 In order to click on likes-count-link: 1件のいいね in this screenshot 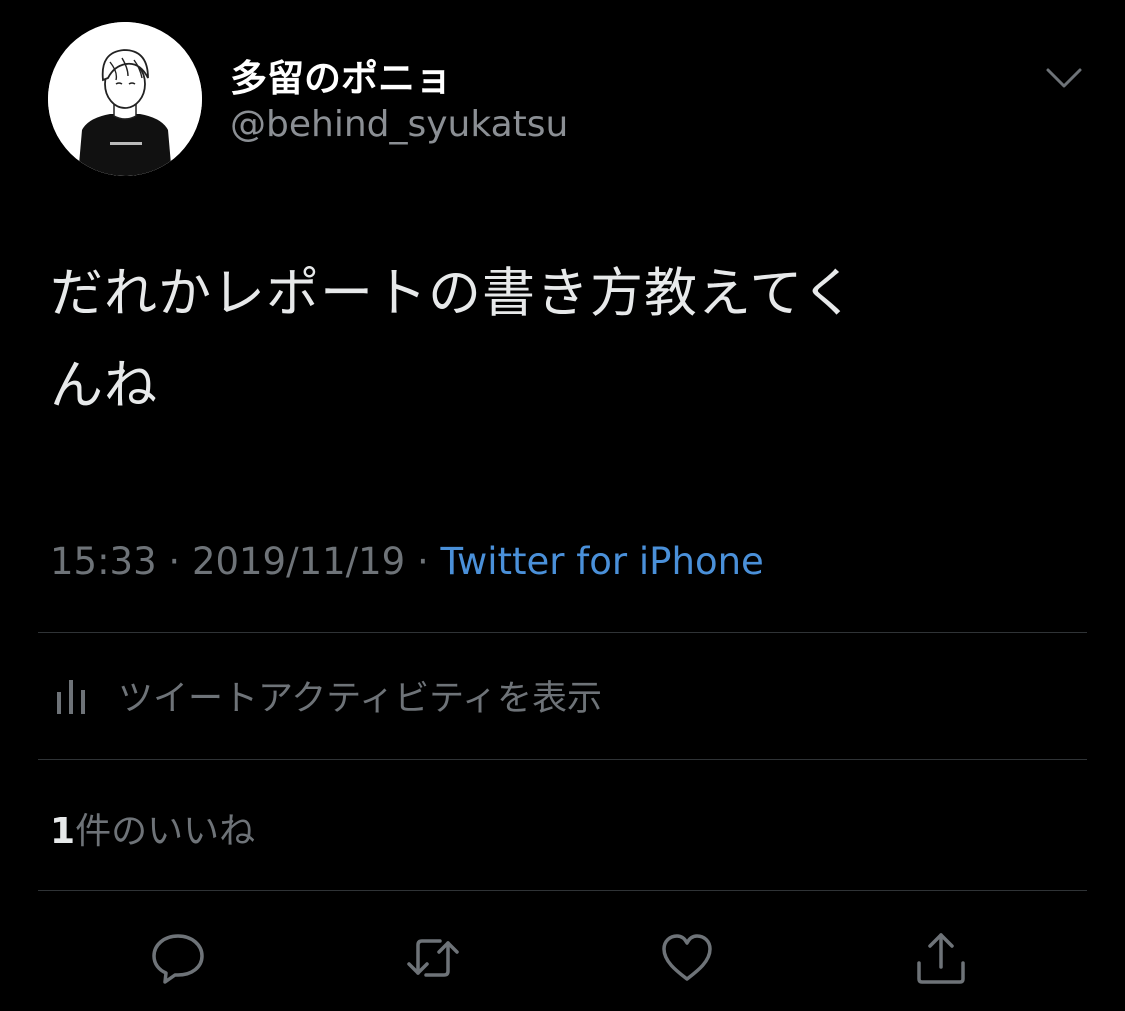, I will do `click(152, 828)`.